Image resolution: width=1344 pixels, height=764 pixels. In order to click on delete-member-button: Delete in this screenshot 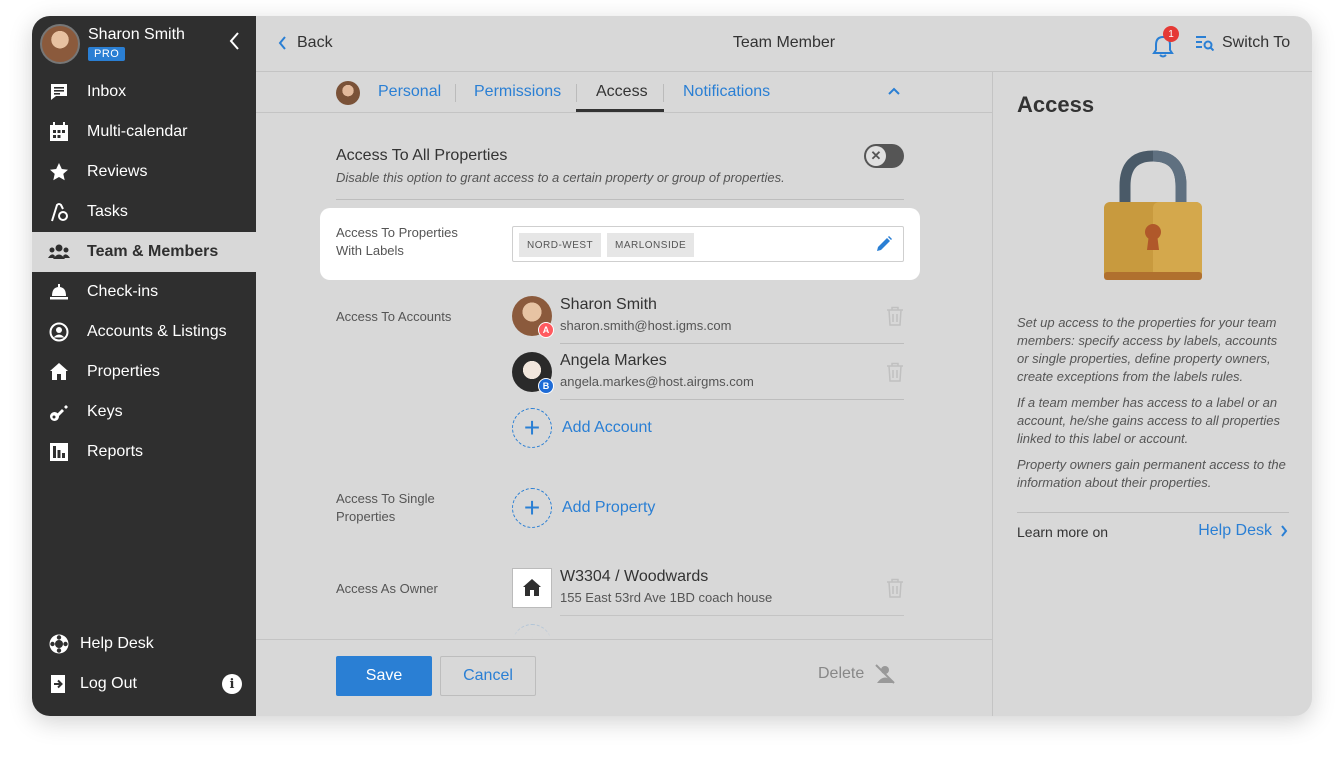, I will do `click(857, 674)`.